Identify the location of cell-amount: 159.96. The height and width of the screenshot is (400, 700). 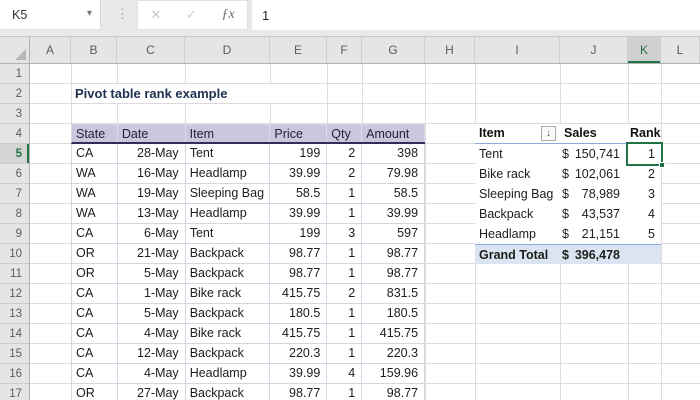
(394, 374).